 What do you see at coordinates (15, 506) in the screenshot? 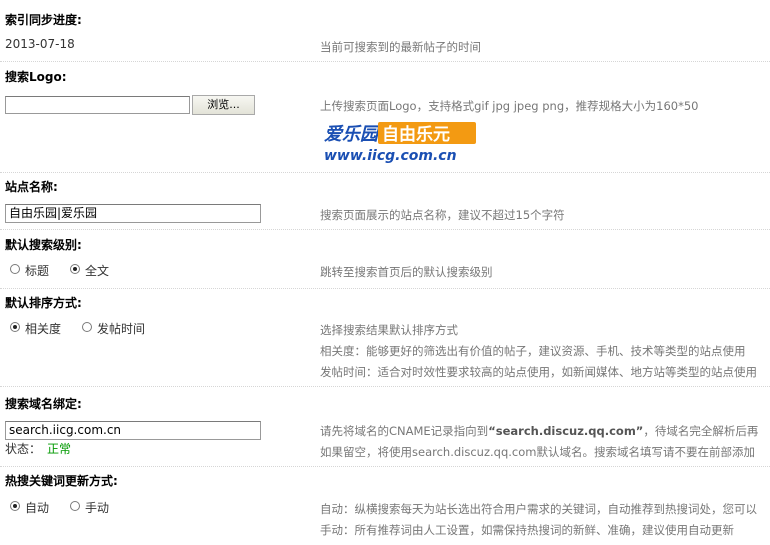
I see `radio-hot-auto` at bounding box center [15, 506].